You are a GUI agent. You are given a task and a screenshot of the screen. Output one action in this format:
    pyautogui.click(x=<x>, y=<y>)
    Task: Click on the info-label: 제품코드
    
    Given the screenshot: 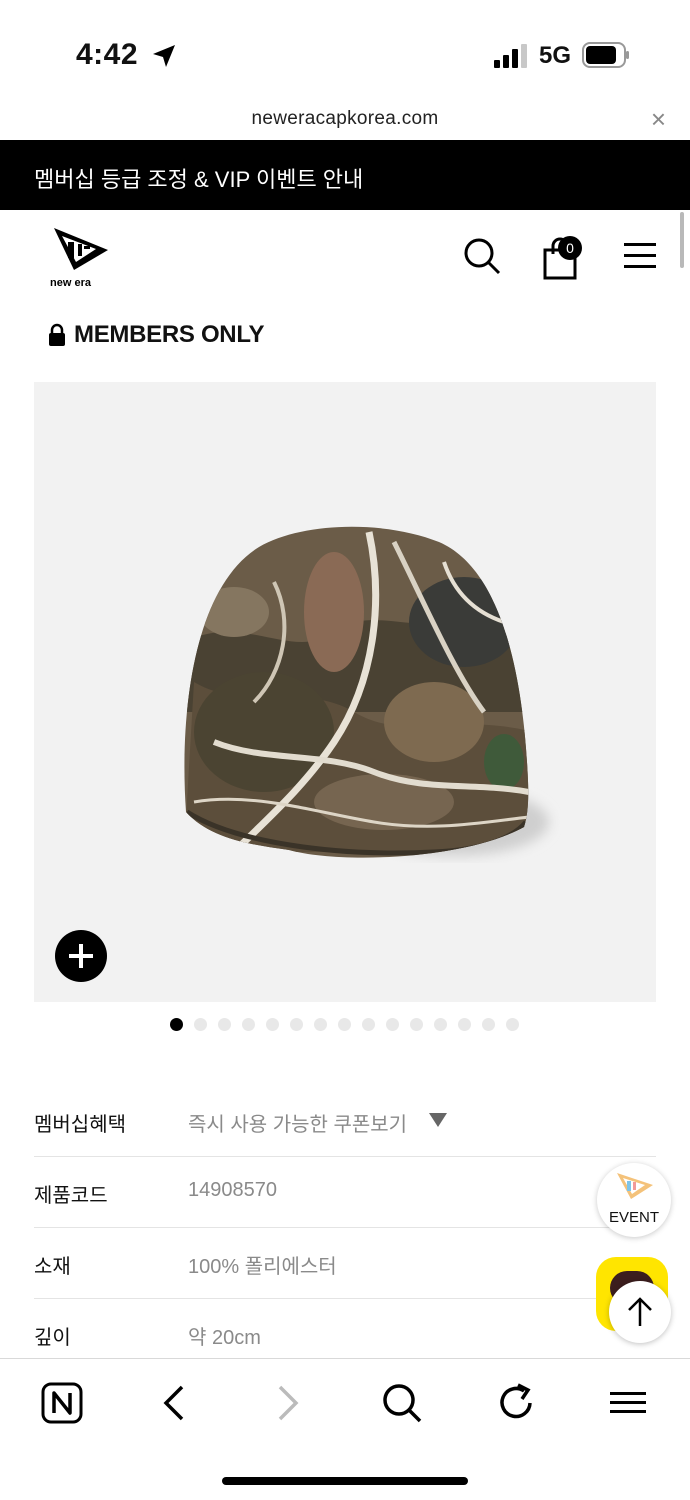 What is the action you would take?
    pyautogui.click(x=71, y=1196)
    